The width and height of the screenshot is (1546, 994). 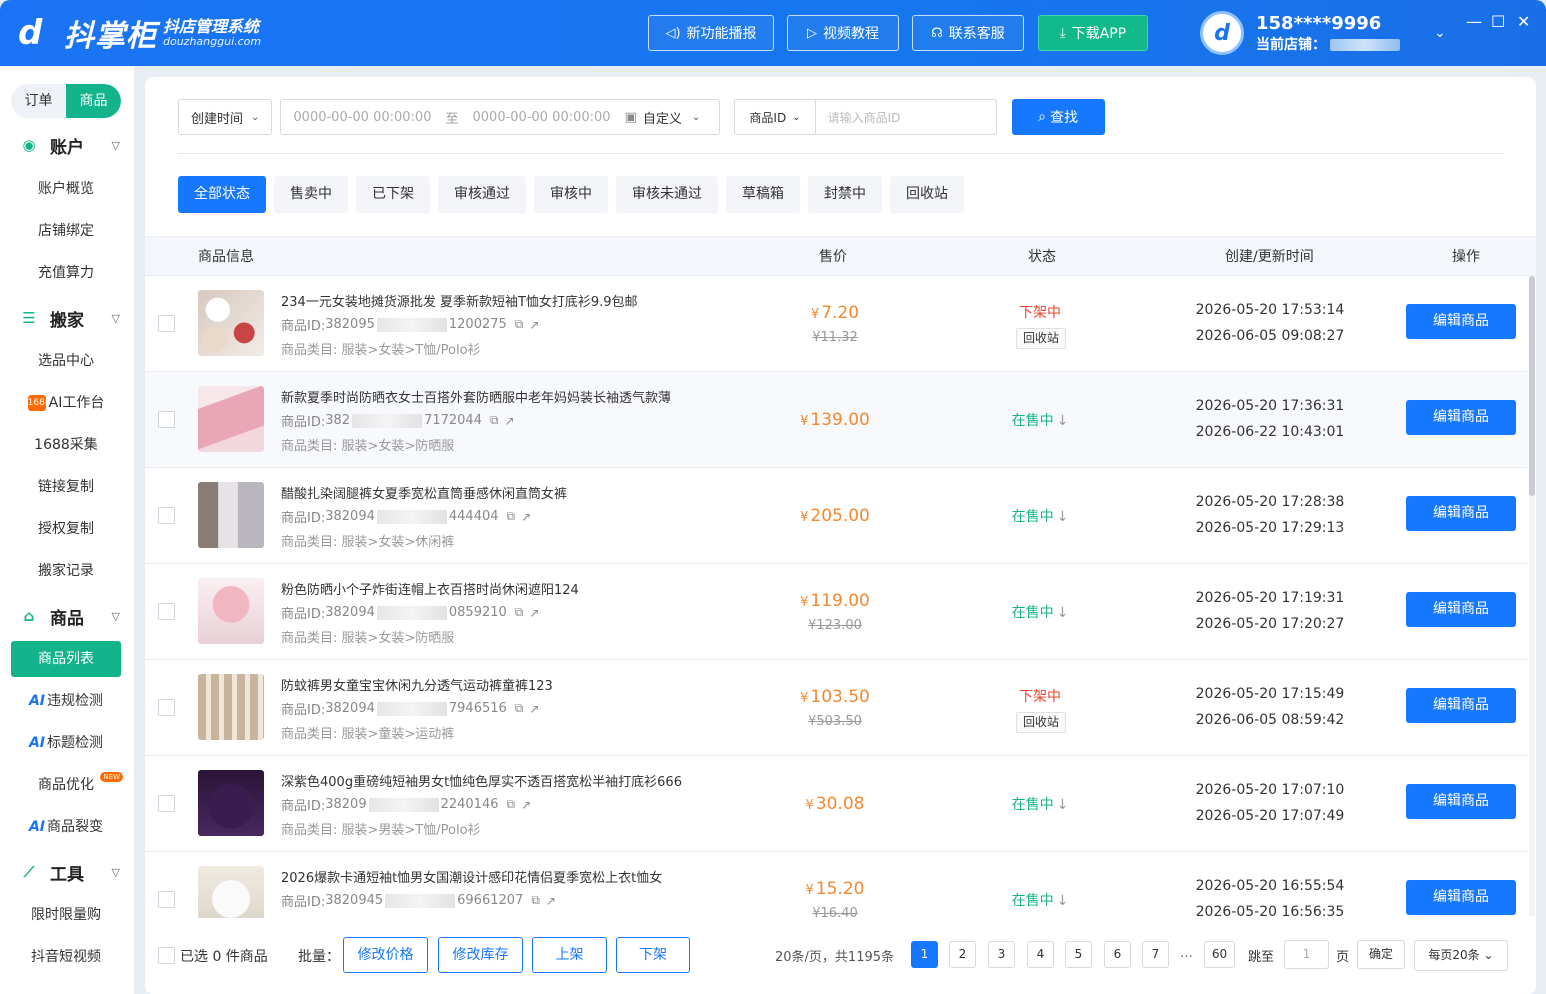 What do you see at coordinates (482, 194) in the screenshot?
I see `tab-approved: 审核通过` at bounding box center [482, 194].